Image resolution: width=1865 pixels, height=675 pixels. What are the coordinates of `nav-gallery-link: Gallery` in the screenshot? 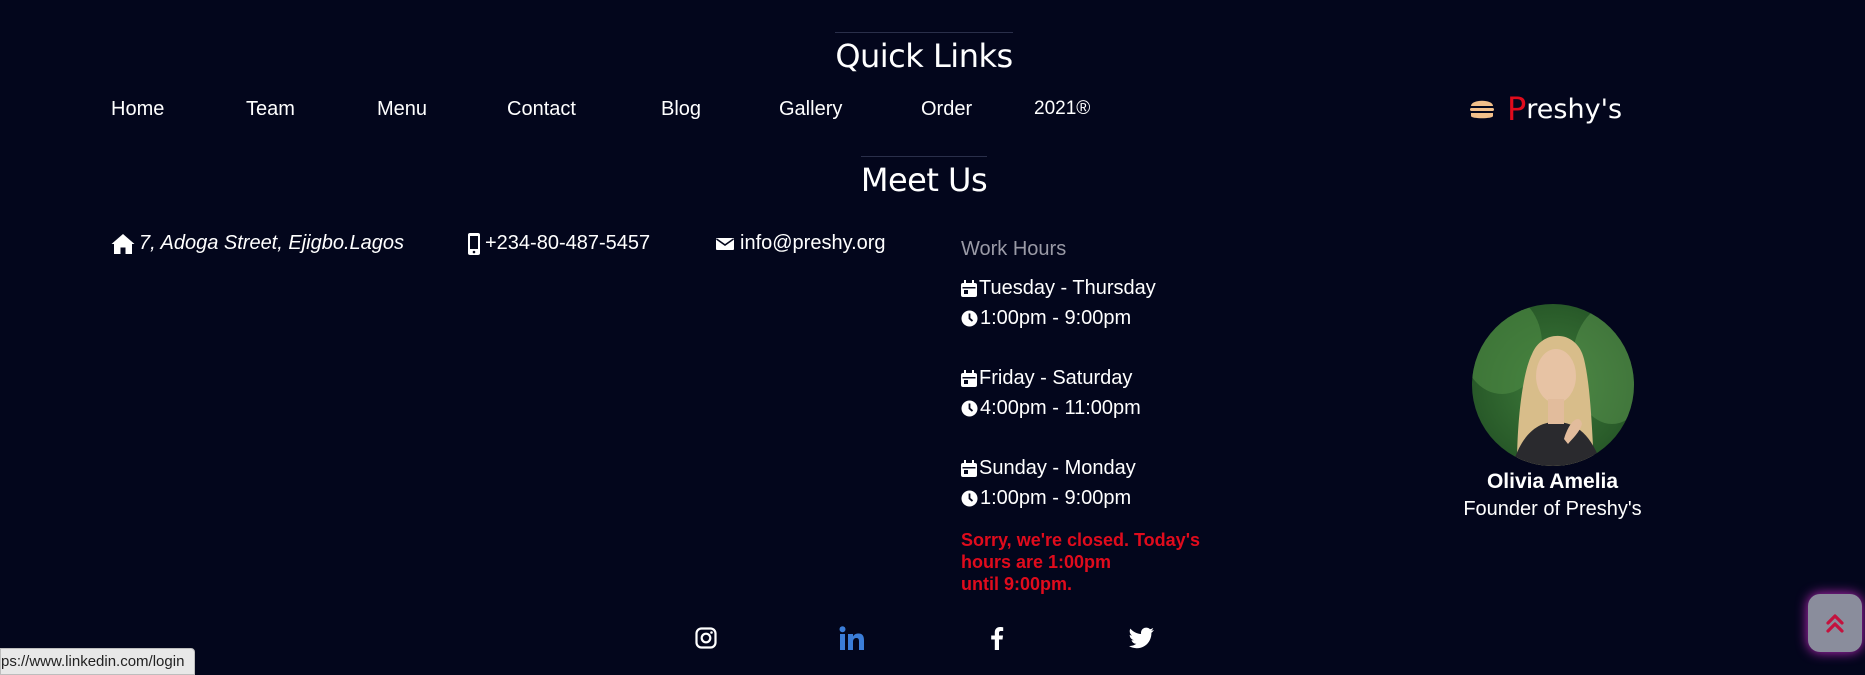 It's located at (810, 109).